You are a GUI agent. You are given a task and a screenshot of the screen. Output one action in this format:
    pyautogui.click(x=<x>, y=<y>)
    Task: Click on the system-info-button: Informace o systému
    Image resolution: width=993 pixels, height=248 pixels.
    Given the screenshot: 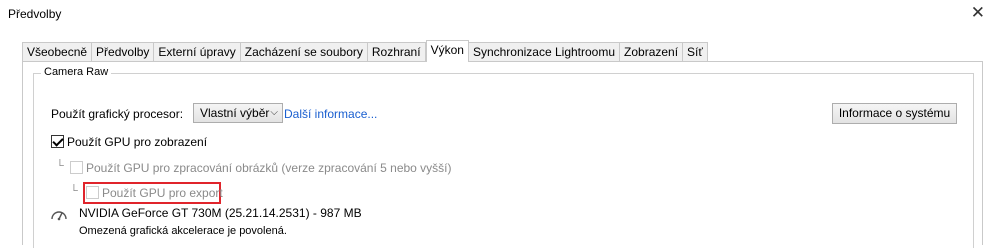 What is the action you would take?
    pyautogui.click(x=894, y=113)
    